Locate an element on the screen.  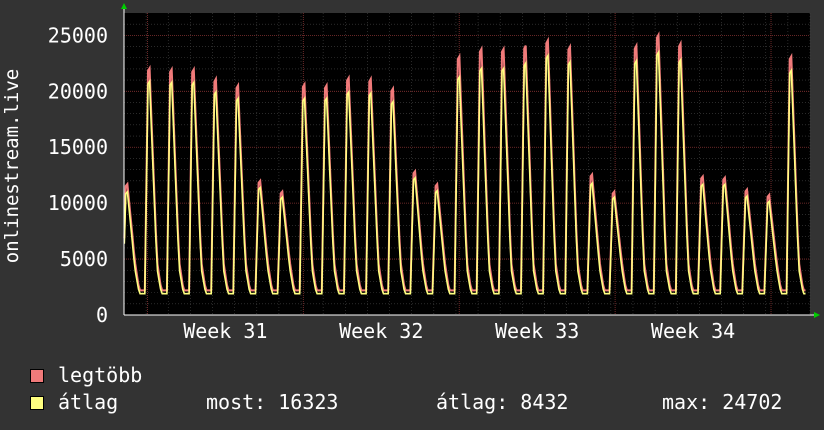
legend-item-legtobb: legtöbb is located at coordinates (86, 375).